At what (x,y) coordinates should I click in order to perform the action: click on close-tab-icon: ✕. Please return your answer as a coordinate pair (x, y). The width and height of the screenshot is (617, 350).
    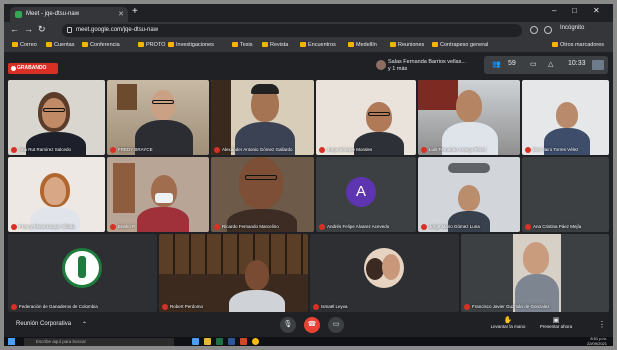
    Looking at the image, I should click on (121, 14).